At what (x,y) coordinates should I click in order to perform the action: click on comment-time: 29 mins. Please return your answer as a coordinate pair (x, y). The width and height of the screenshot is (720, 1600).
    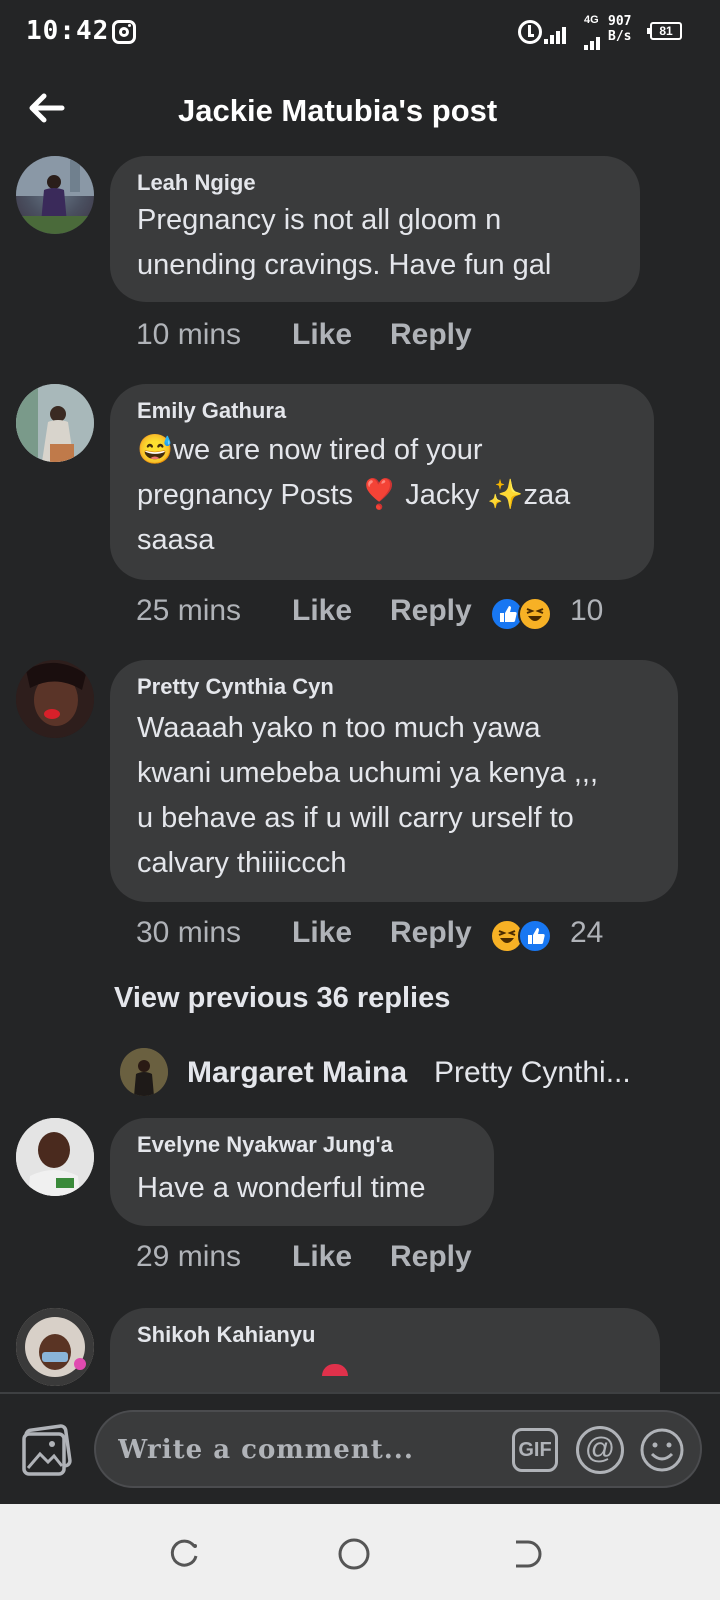
    Looking at the image, I should click on (189, 1256).